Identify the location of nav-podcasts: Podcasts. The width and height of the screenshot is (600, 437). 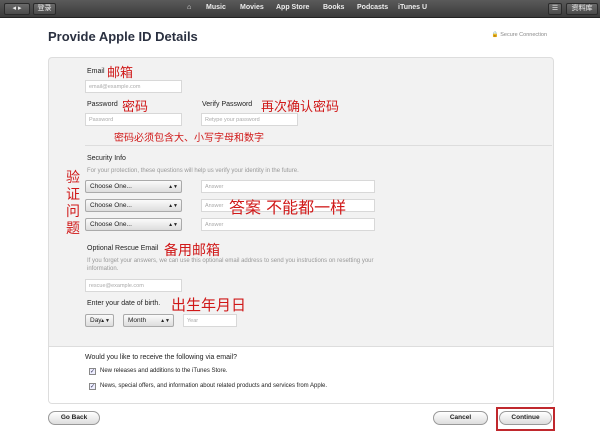
(372, 7).